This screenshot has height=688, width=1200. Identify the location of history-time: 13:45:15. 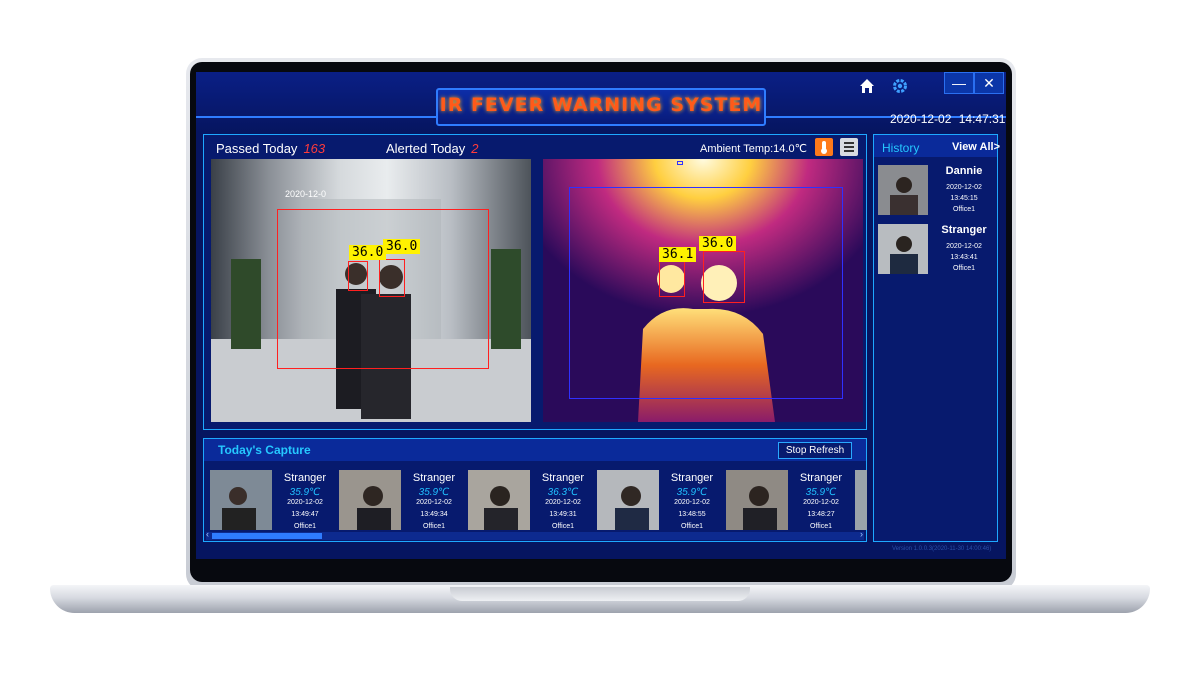
(964, 198).